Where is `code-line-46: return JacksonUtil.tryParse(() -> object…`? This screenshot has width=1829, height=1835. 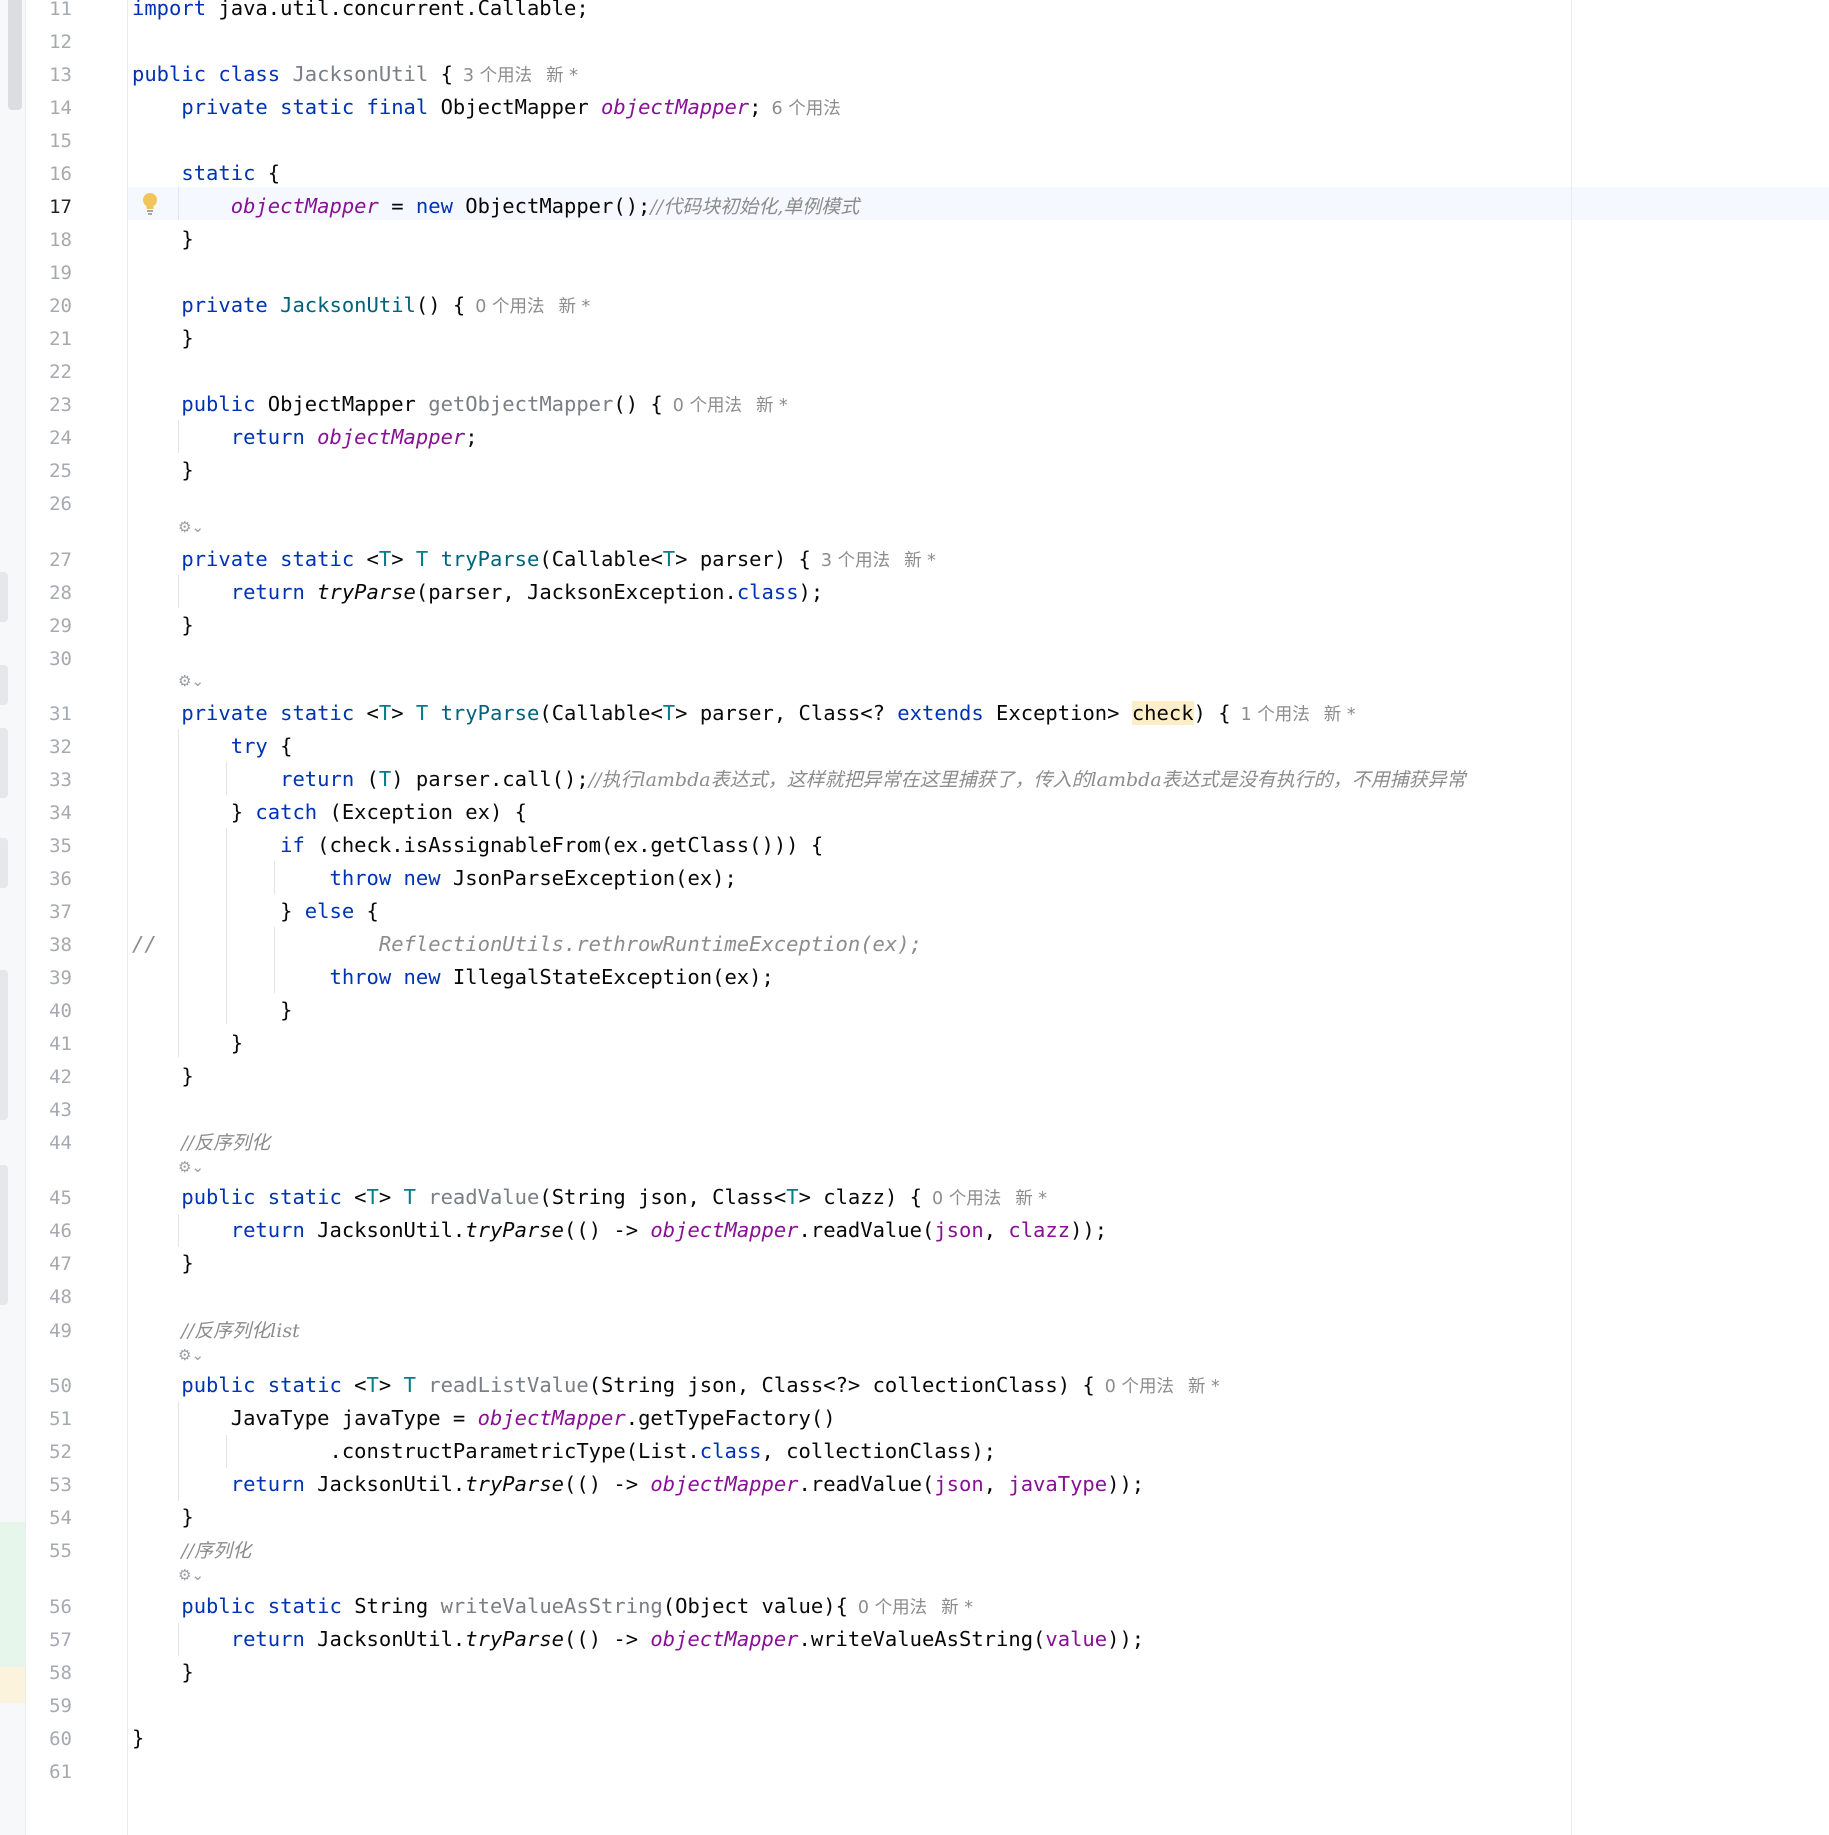
code-line-46: return JacksonUtil.tryParse(() -> object… is located at coordinates (619, 1230).